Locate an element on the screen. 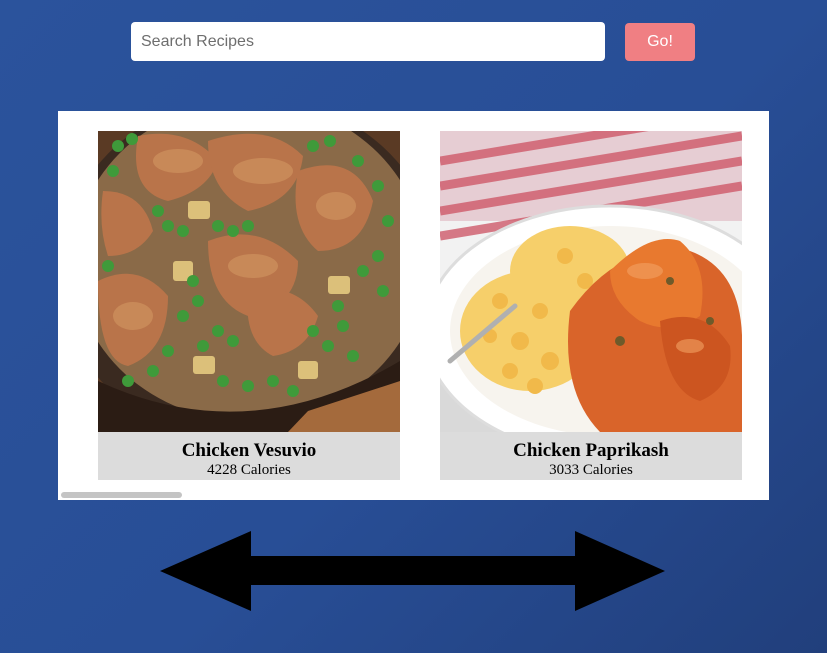  recipe-name: Chicken Vesuvio is located at coordinates (249, 450).